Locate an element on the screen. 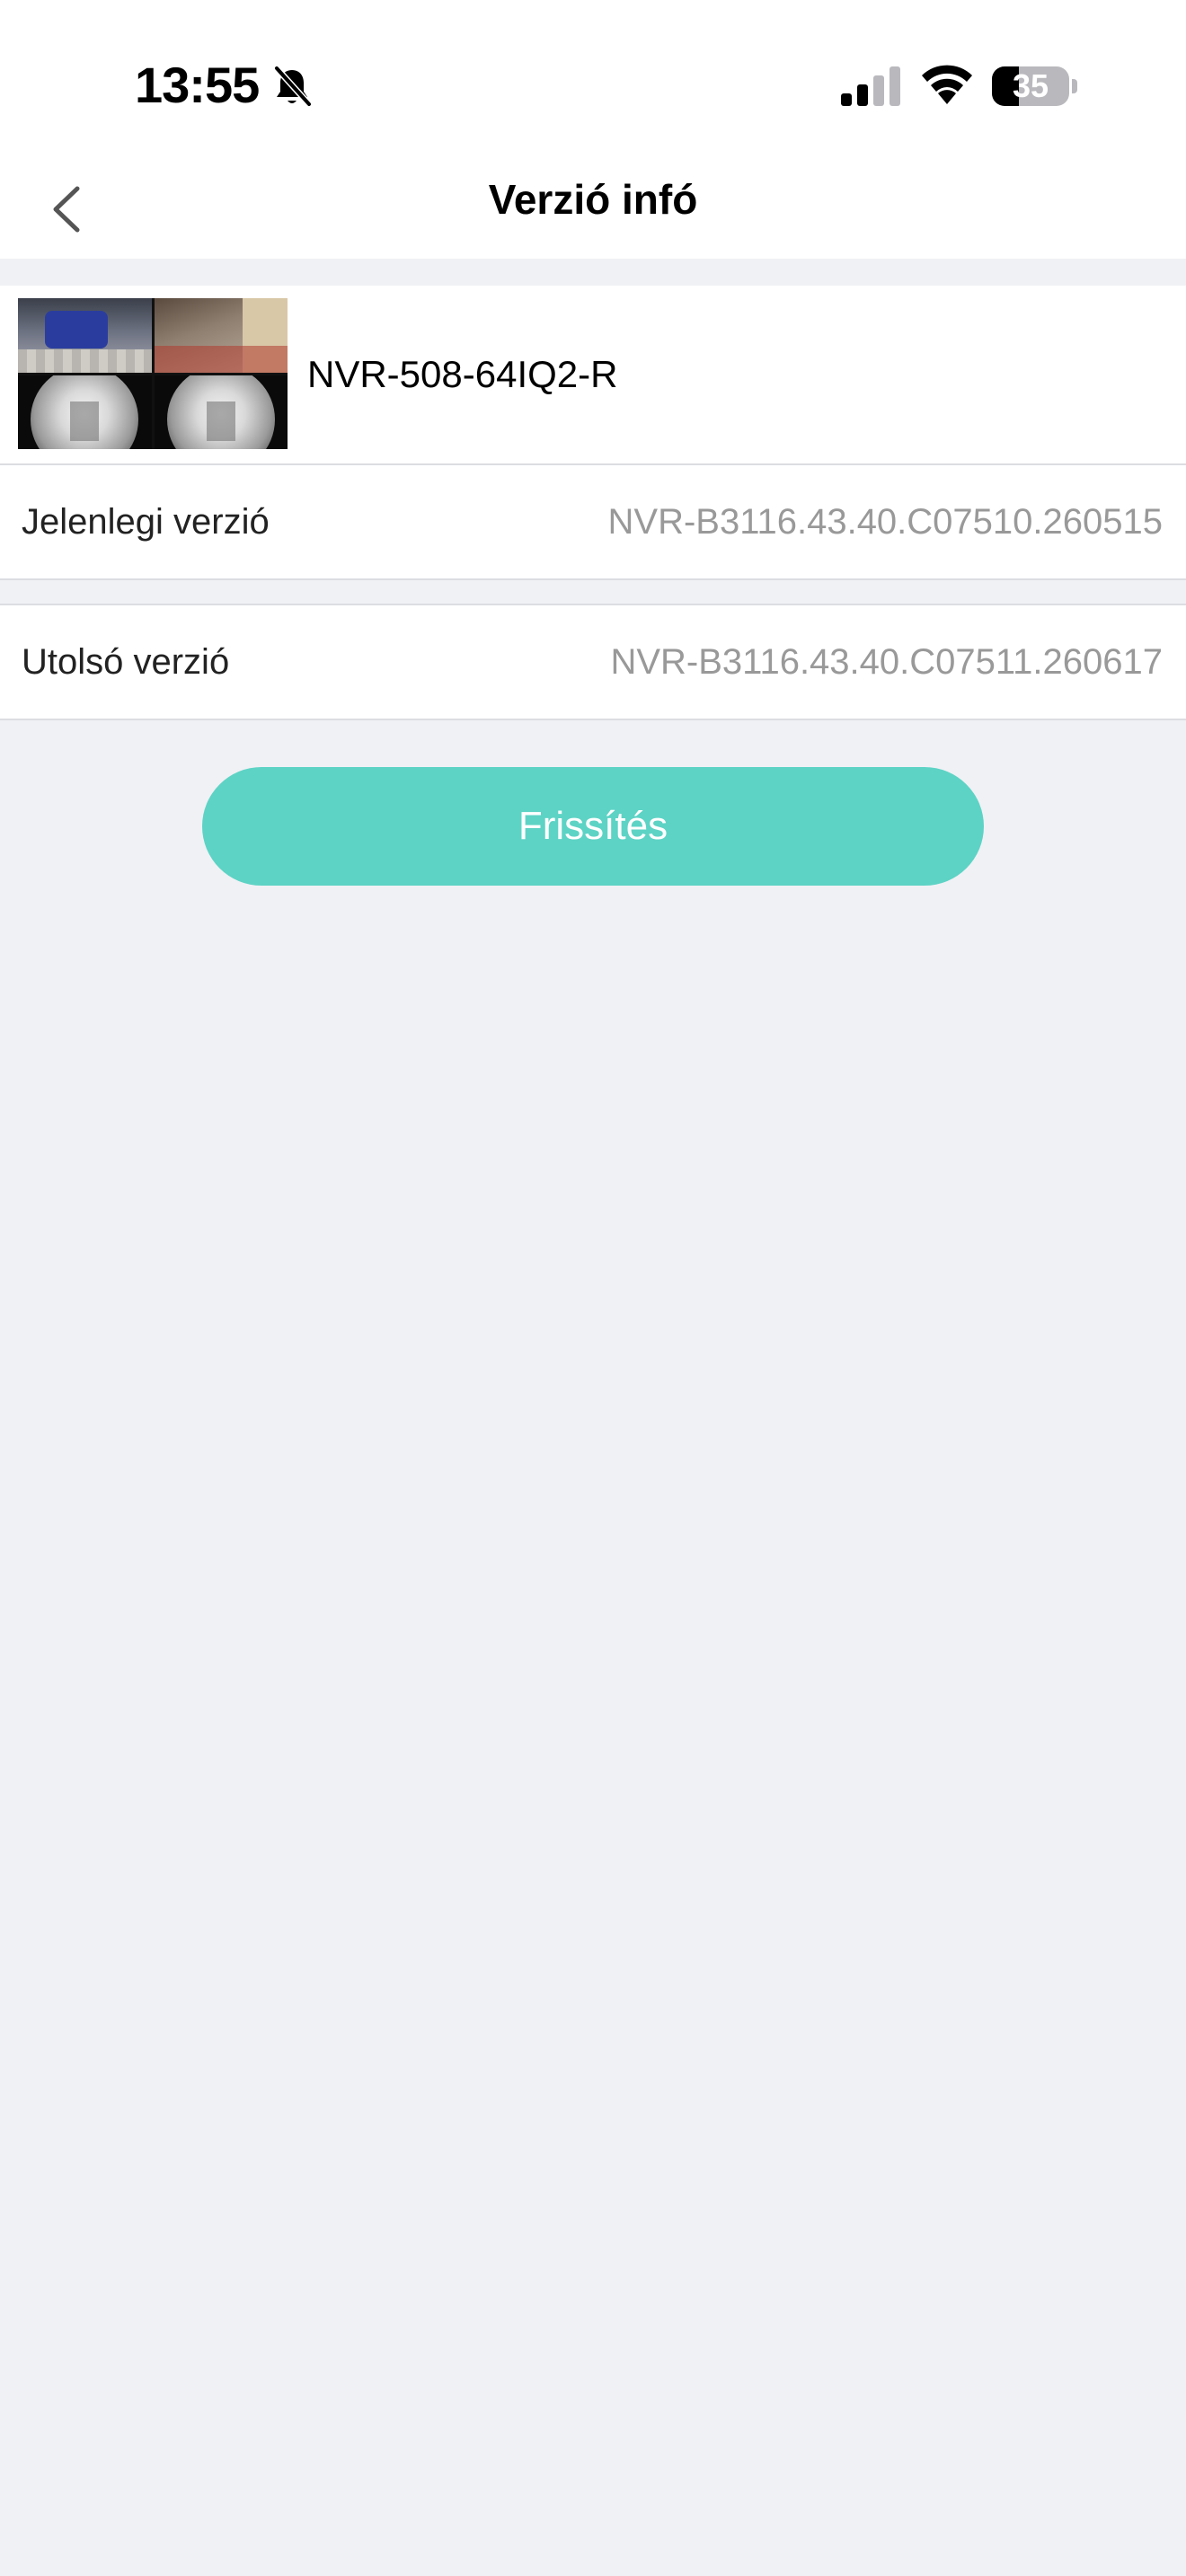 The width and height of the screenshot is (1186, 2576). device-card: NVR-508-64IQ2-R is located at coordinates (593, 375).